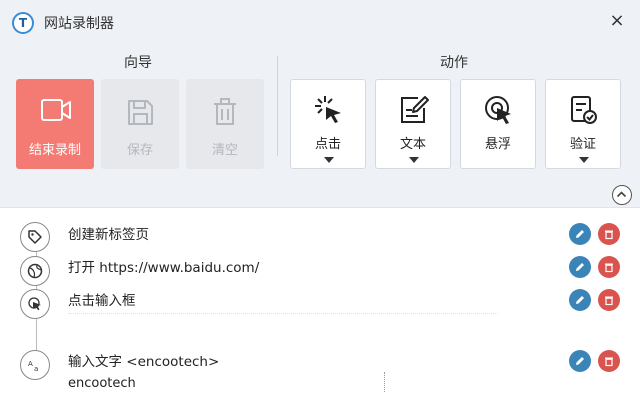 The image size is (640, 400). I want to click on collapse-toolbar-button, so click(622, 195).